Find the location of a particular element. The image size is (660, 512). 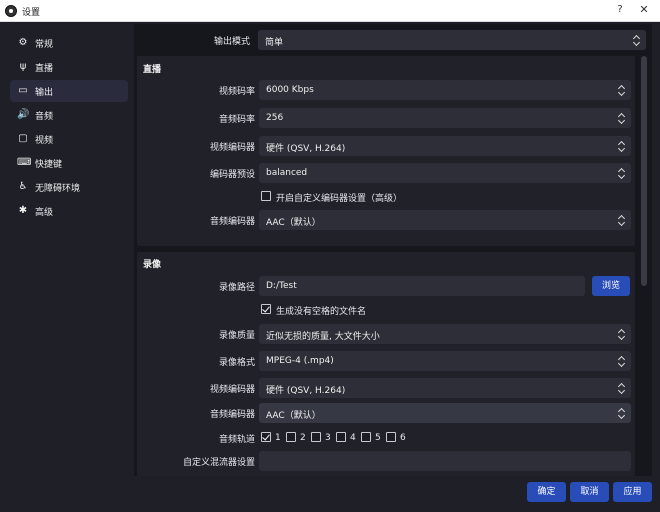

sidebar-item-audio: 🔊 音频 is located at coordinates (69, 115).